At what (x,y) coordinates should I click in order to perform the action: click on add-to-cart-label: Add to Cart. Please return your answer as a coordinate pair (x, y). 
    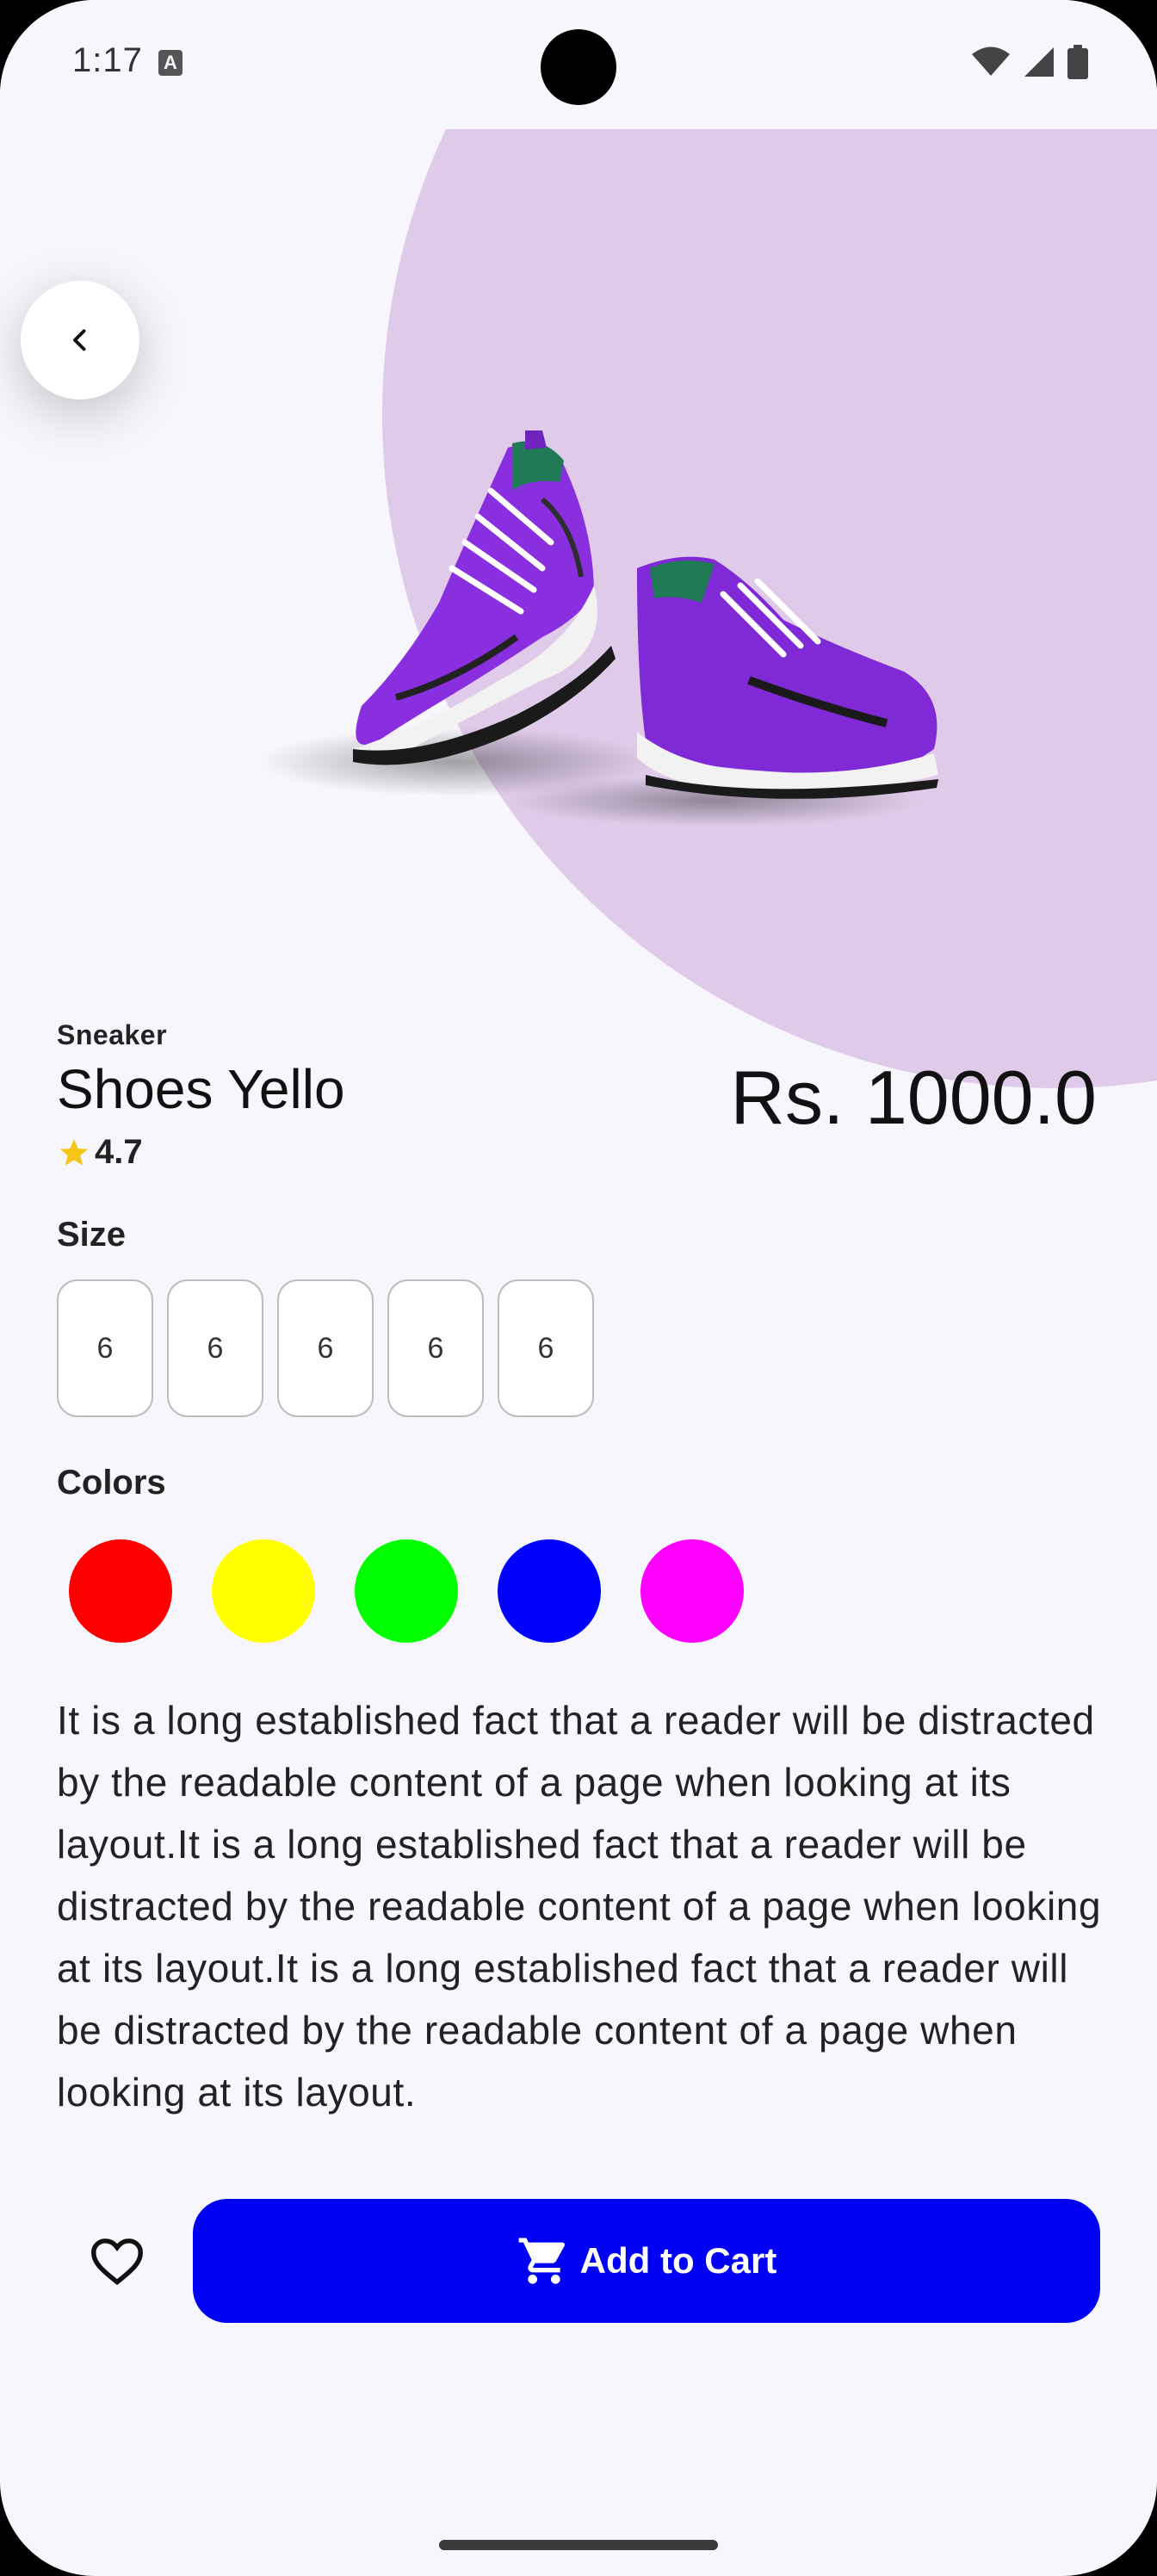
    Looking at the image, I should click on (678, 2260).